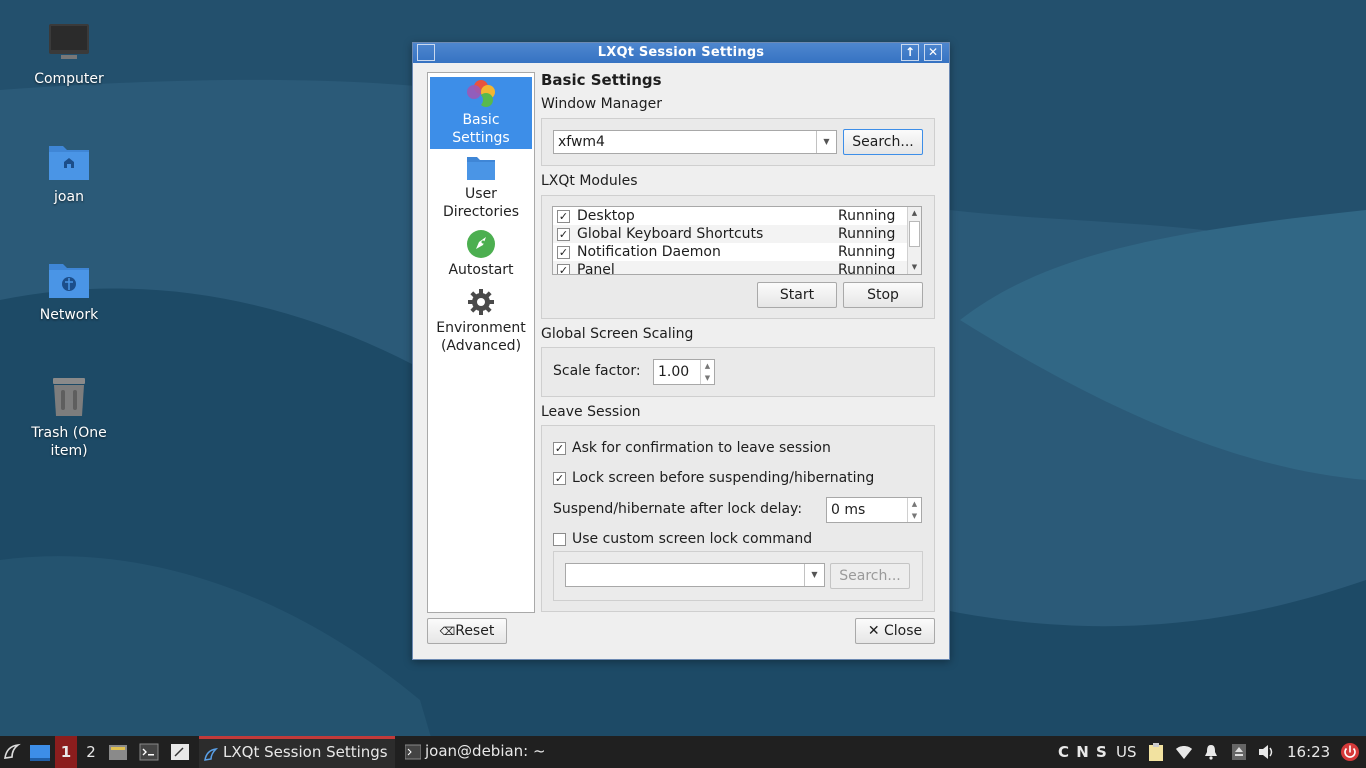 The width and height of the screenshot is (1366, 768). Describe the element at coordinates (914, 213) in the screenshot. I see `scroll-up-icon: ▲` at that location.